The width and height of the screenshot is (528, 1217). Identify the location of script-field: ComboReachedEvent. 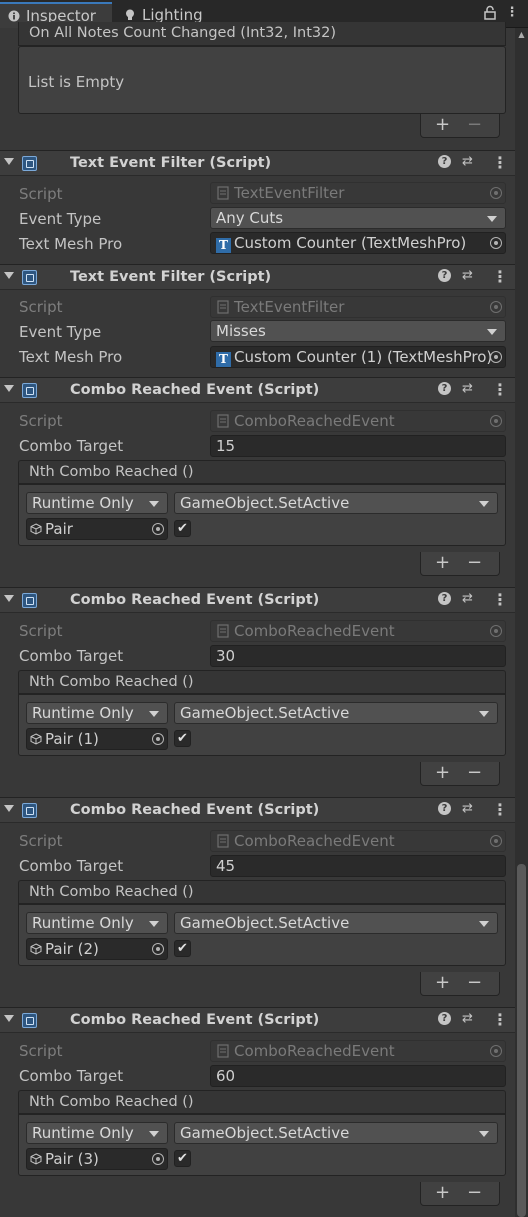
(358, 631).